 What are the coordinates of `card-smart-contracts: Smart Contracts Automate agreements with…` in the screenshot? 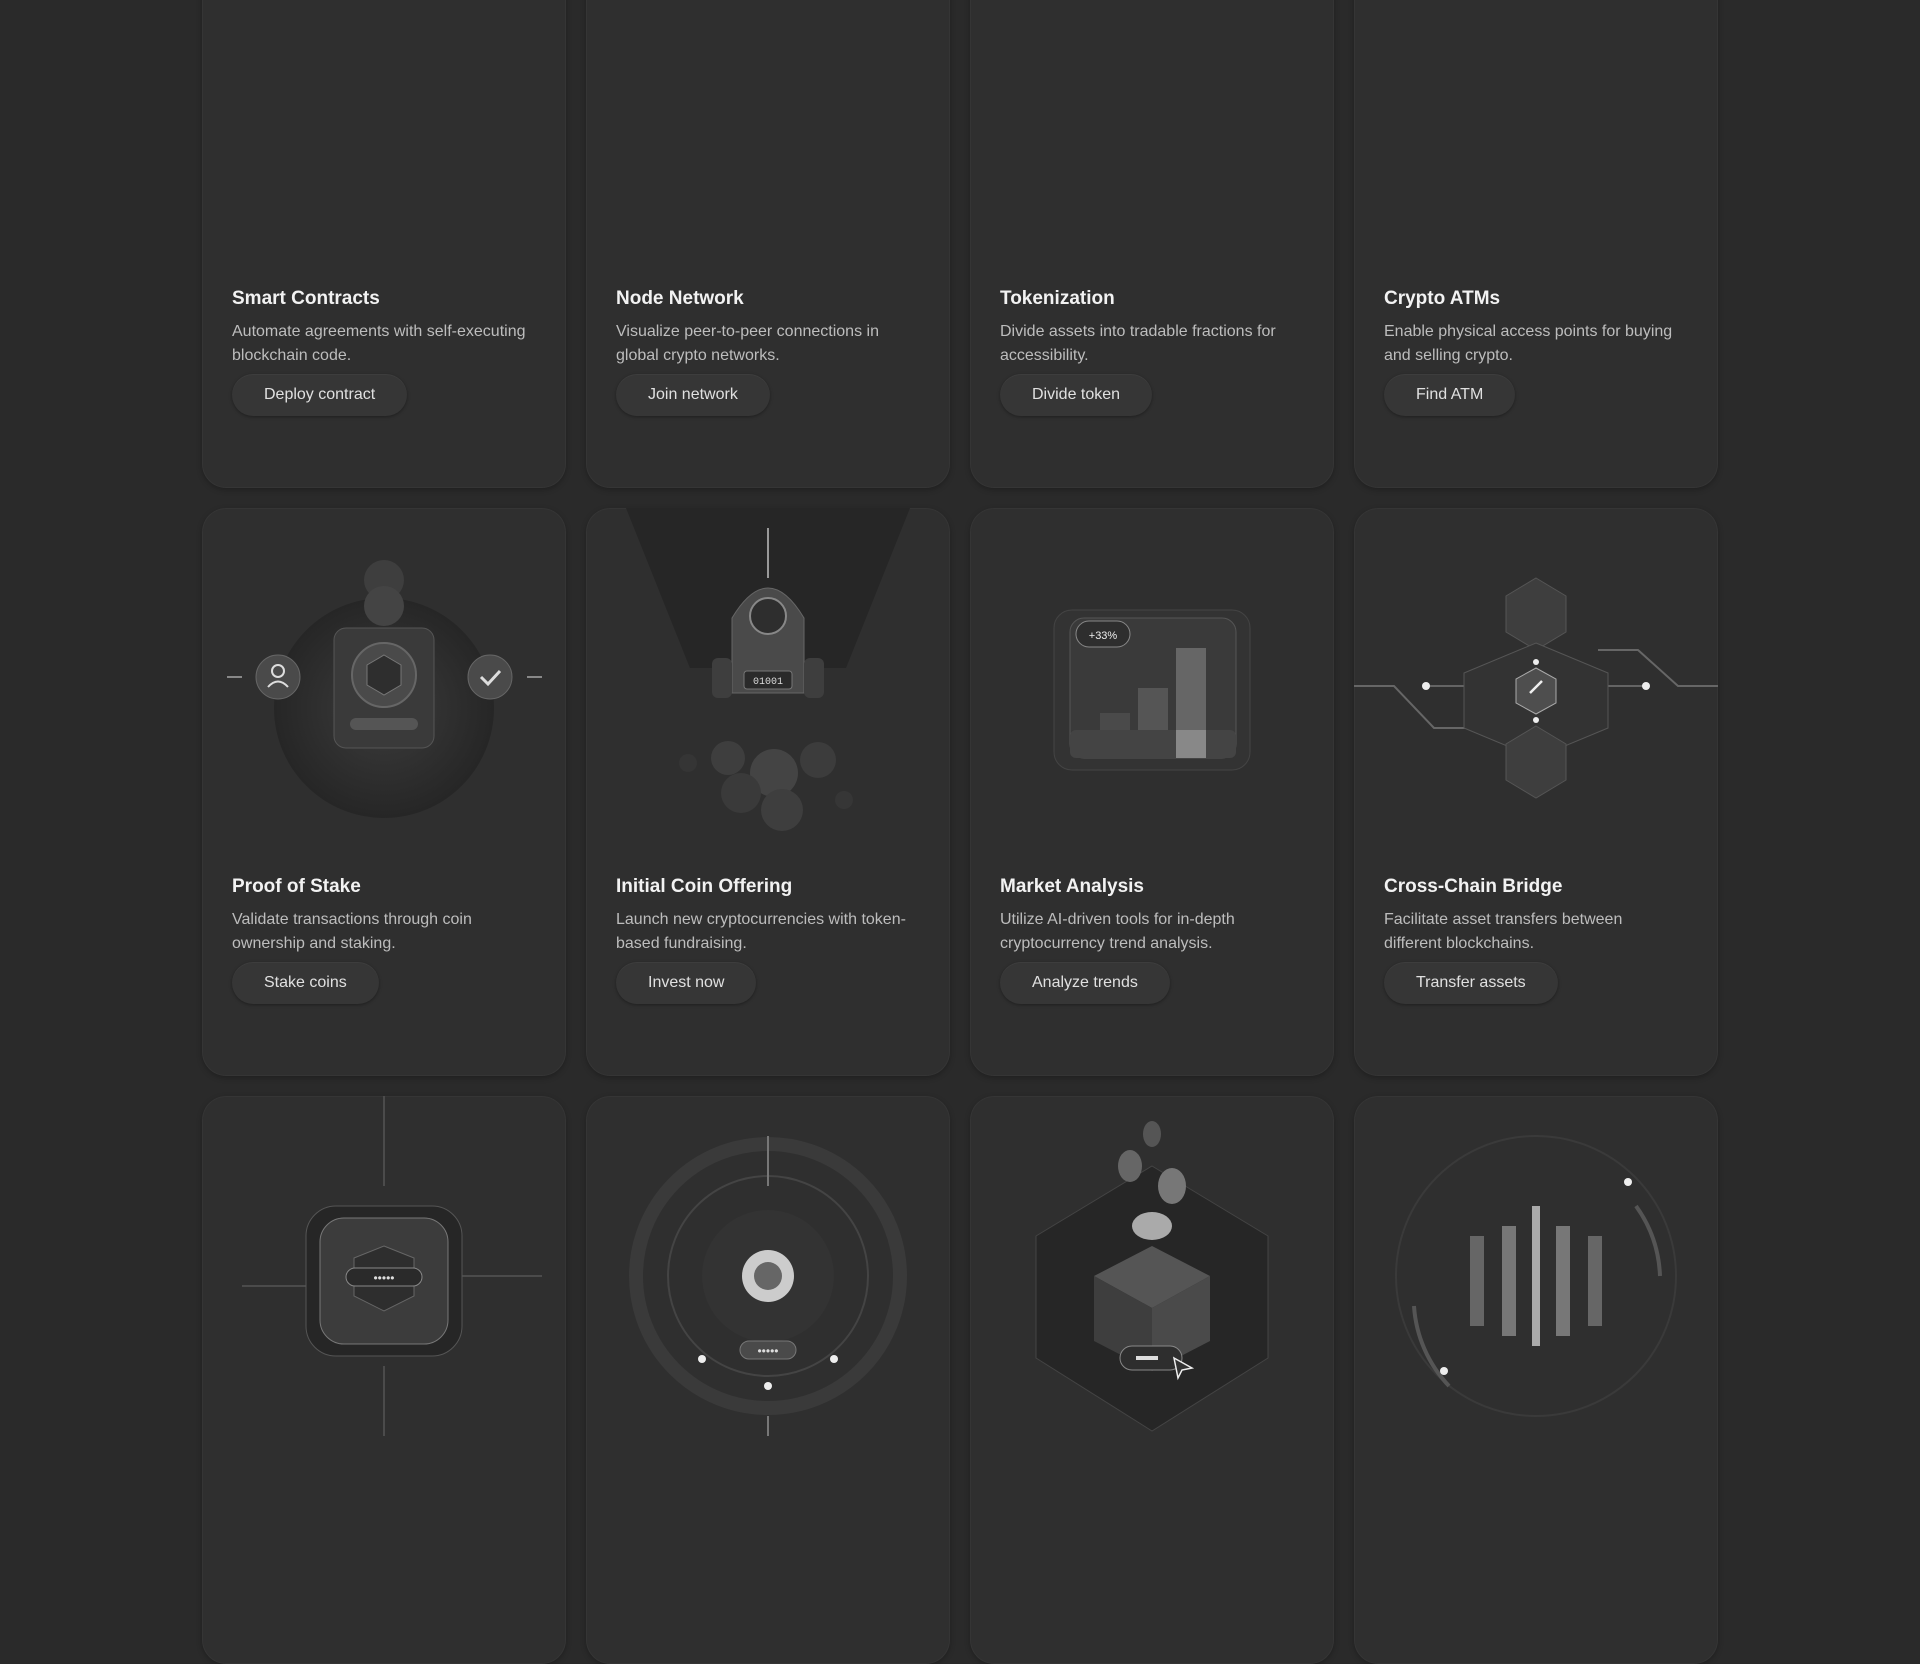 It's located at (384, 244).